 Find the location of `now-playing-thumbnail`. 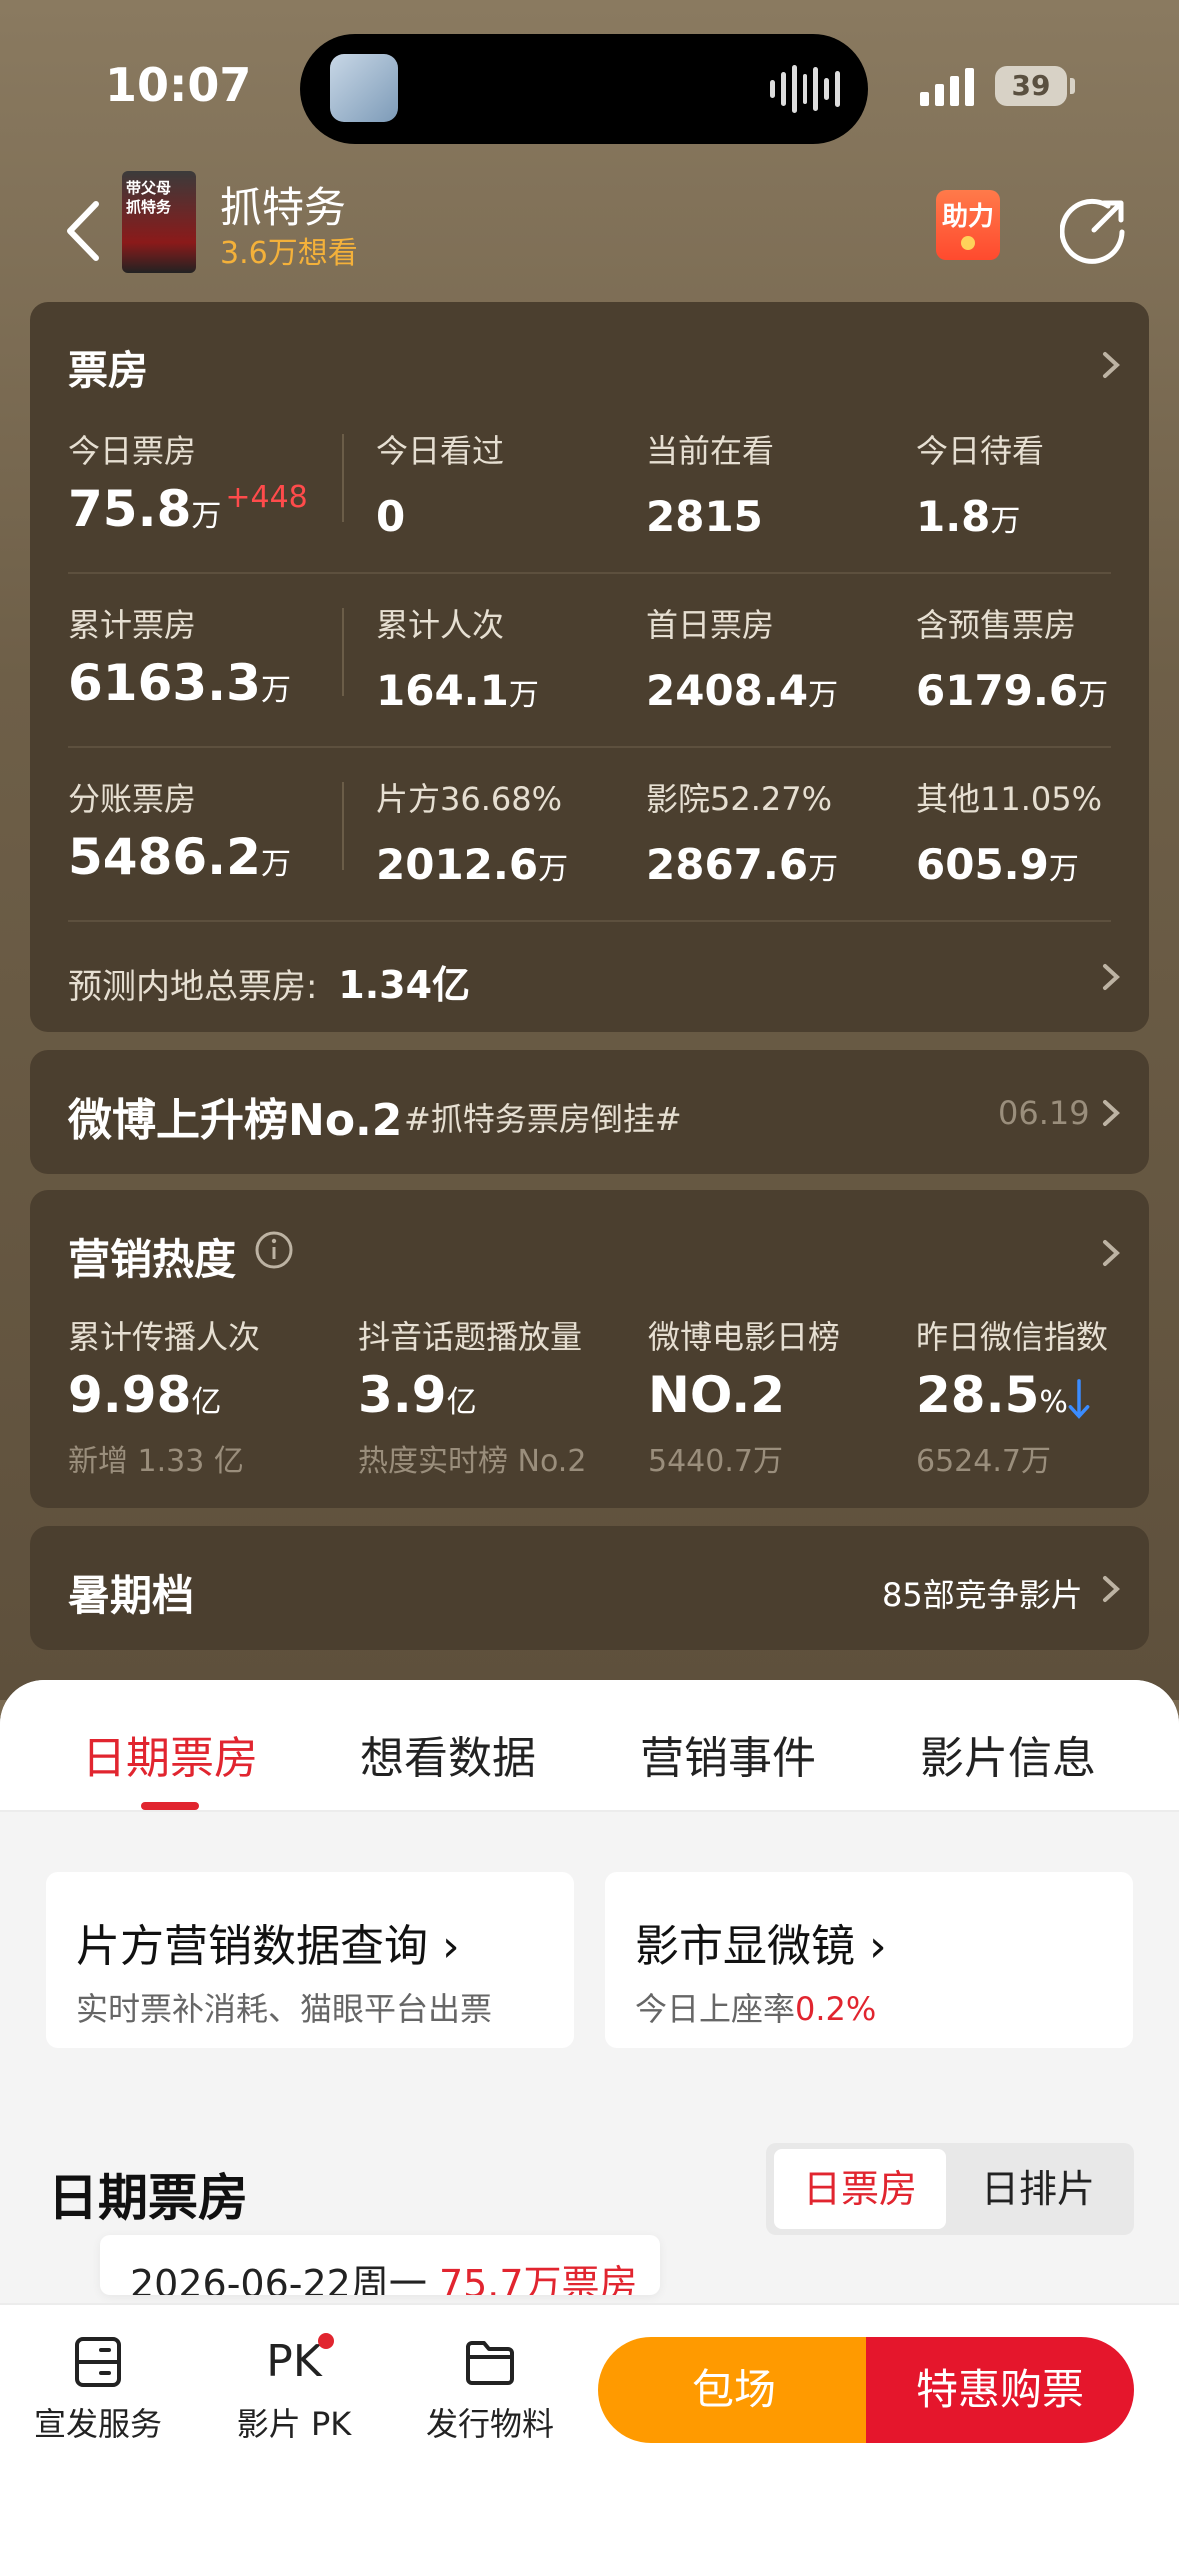

now-playing-thumbnail is located at coordinates (364, 88).